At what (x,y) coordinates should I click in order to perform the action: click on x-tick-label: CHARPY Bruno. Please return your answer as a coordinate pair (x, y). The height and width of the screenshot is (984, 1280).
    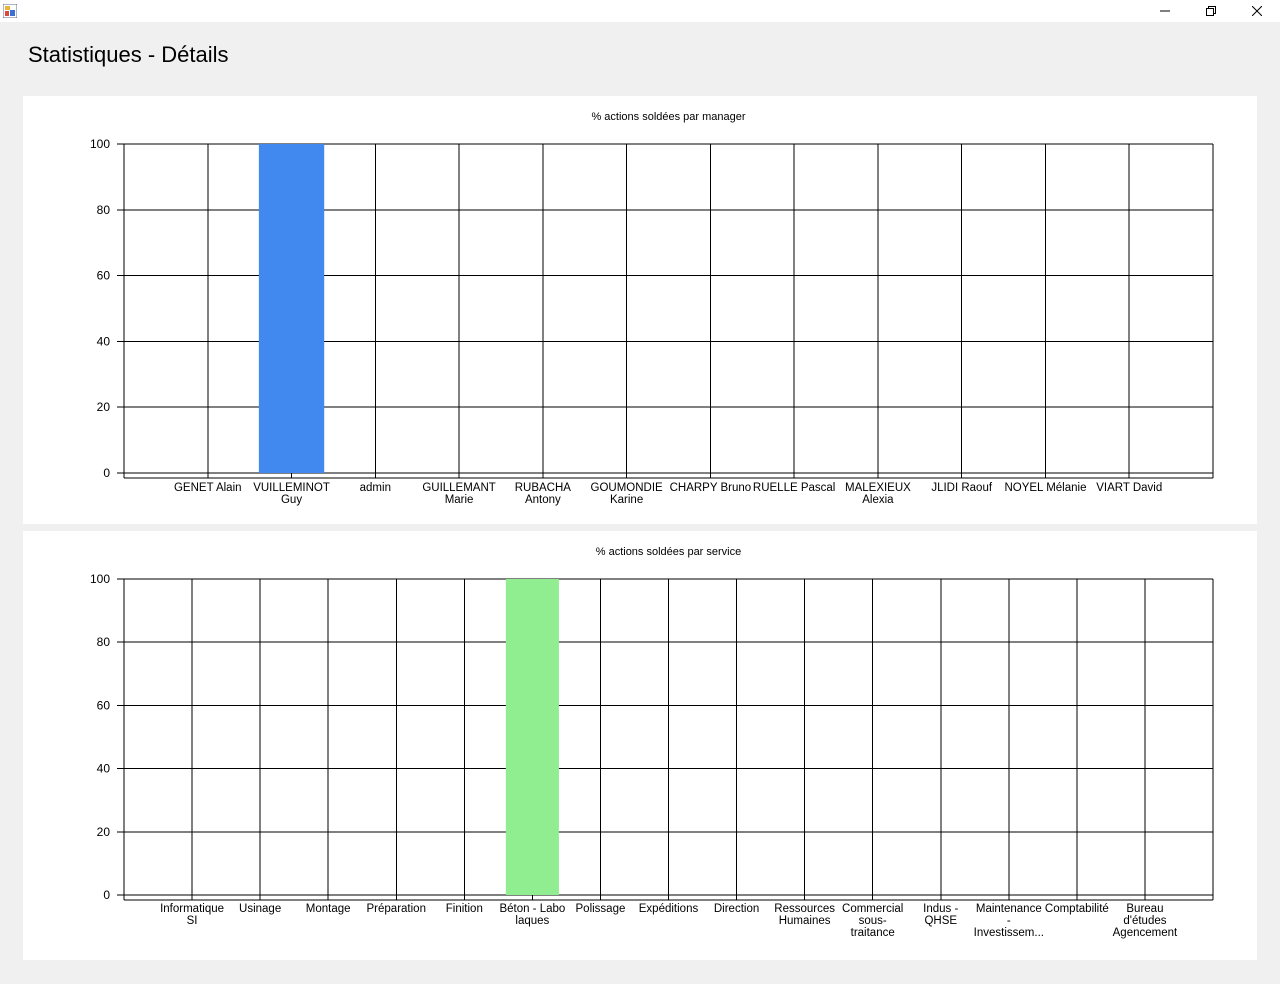
    Looking at the image, I should click on (711, 488).